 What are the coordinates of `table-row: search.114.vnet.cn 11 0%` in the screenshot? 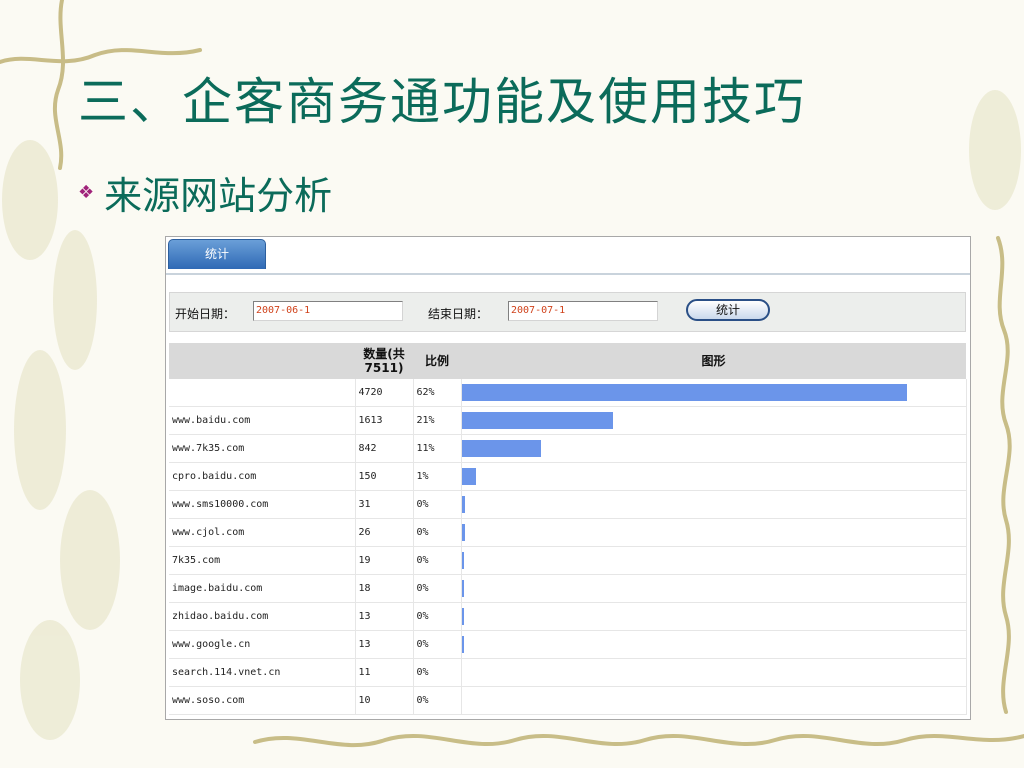 It's located at (568, 672).